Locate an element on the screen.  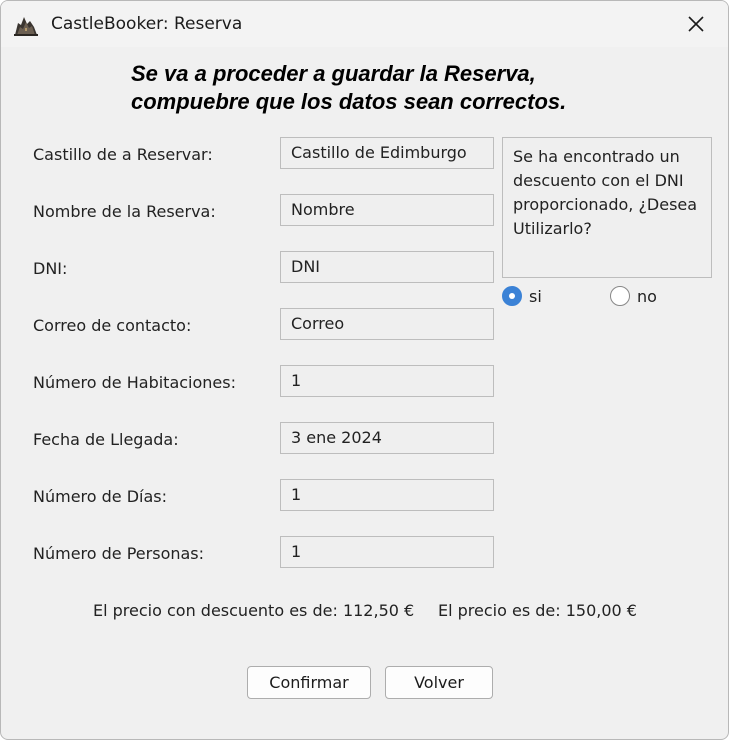
discount-yes-radio: si is located at coordinates (522, 296).